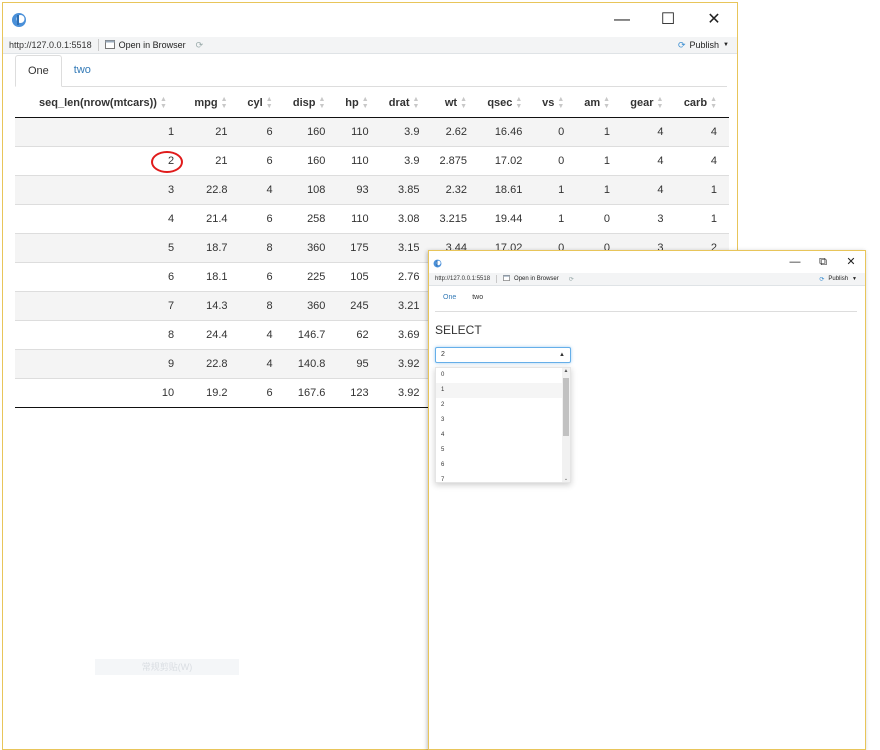 This screenshot has height=750, width=880. Describe the element at coordinates (167, 162) in the screenshot. I see `red-highlight-circle` at that location.